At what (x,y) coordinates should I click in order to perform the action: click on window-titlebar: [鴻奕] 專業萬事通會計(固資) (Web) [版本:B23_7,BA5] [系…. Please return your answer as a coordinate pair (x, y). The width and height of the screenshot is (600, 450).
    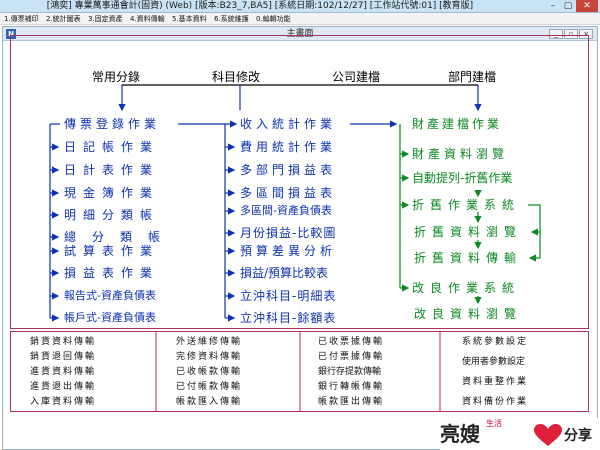
    Looking at the image, I should click on (300, 6).